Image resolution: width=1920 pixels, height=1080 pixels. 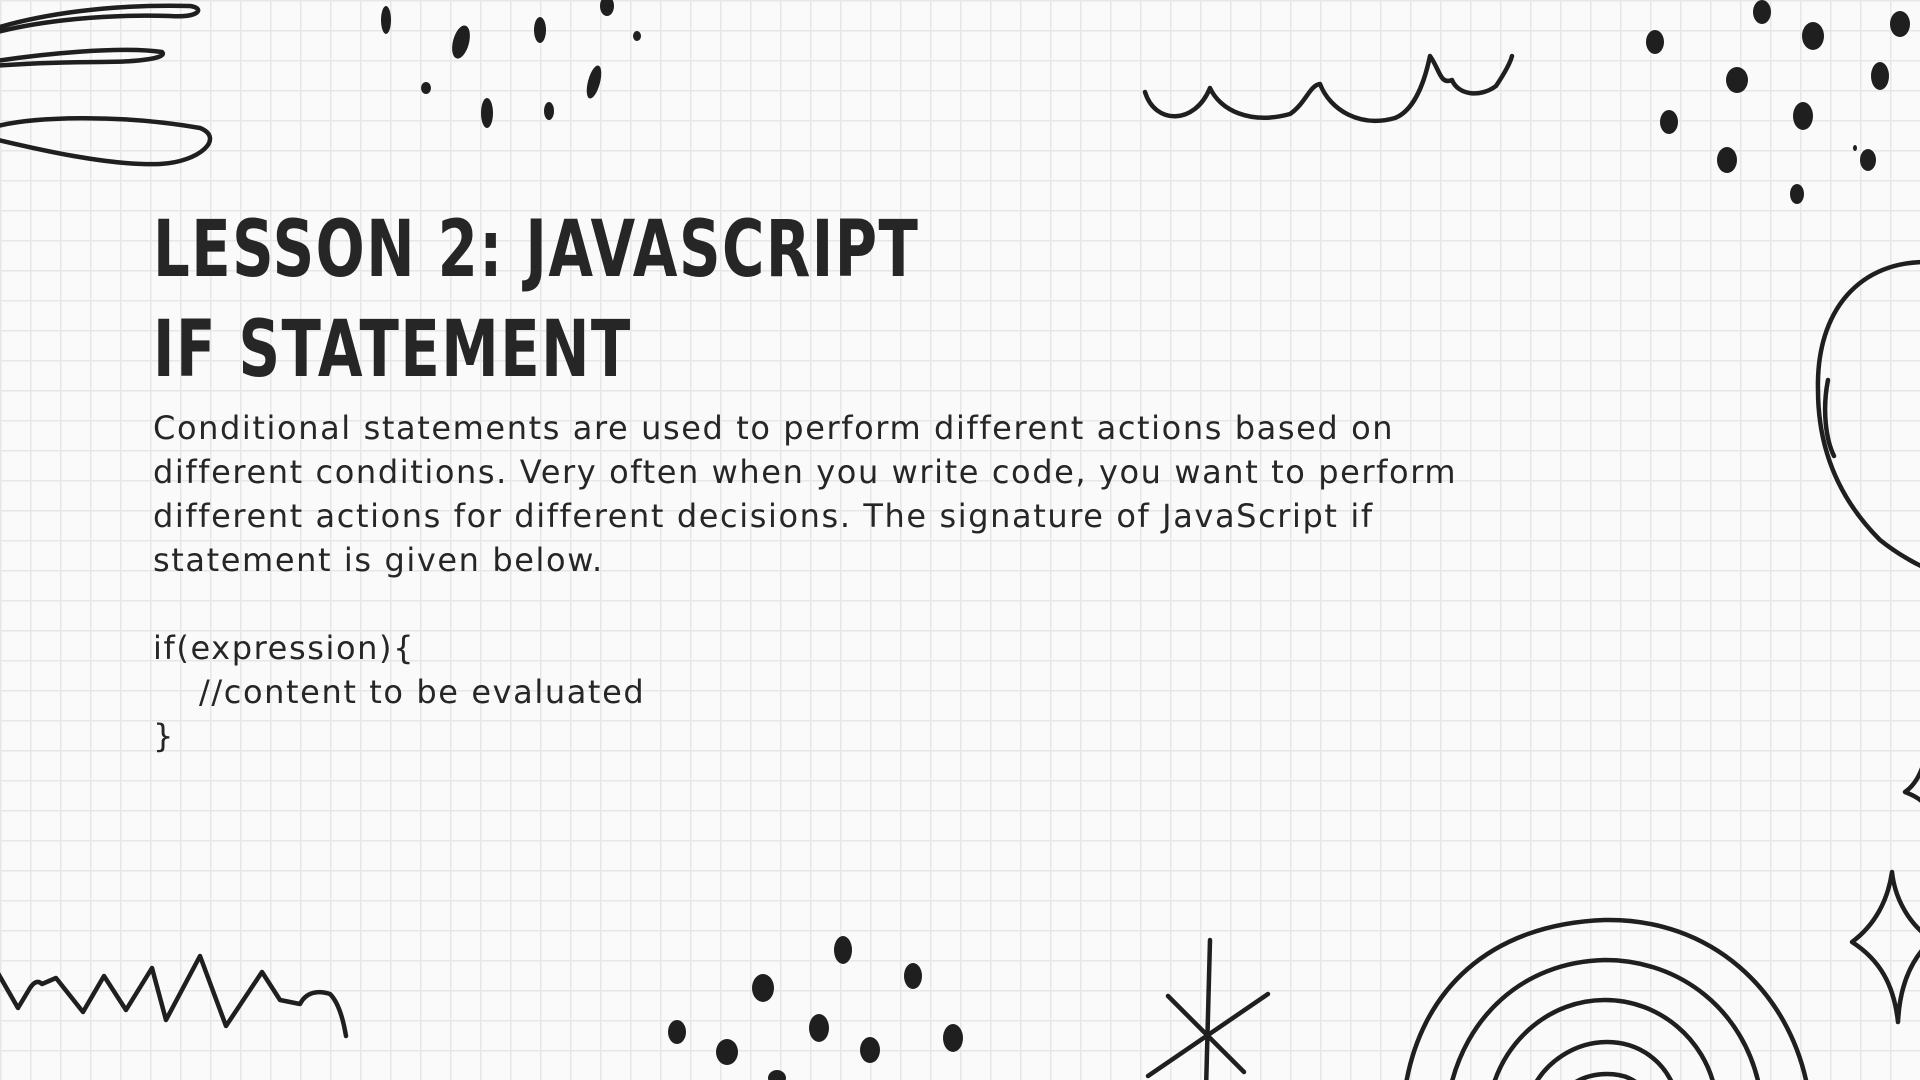 I want to click on code-line-3: }, so click(x=164, y=736).